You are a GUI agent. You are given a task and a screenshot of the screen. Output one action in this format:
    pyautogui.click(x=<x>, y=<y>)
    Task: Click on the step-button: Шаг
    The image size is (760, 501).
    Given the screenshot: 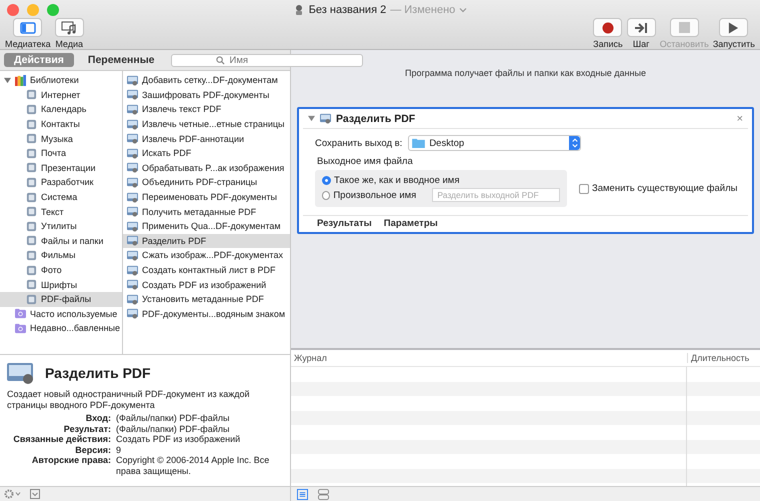 What is the action you would take?
    pyautogui.click(x=641, y=33)
    